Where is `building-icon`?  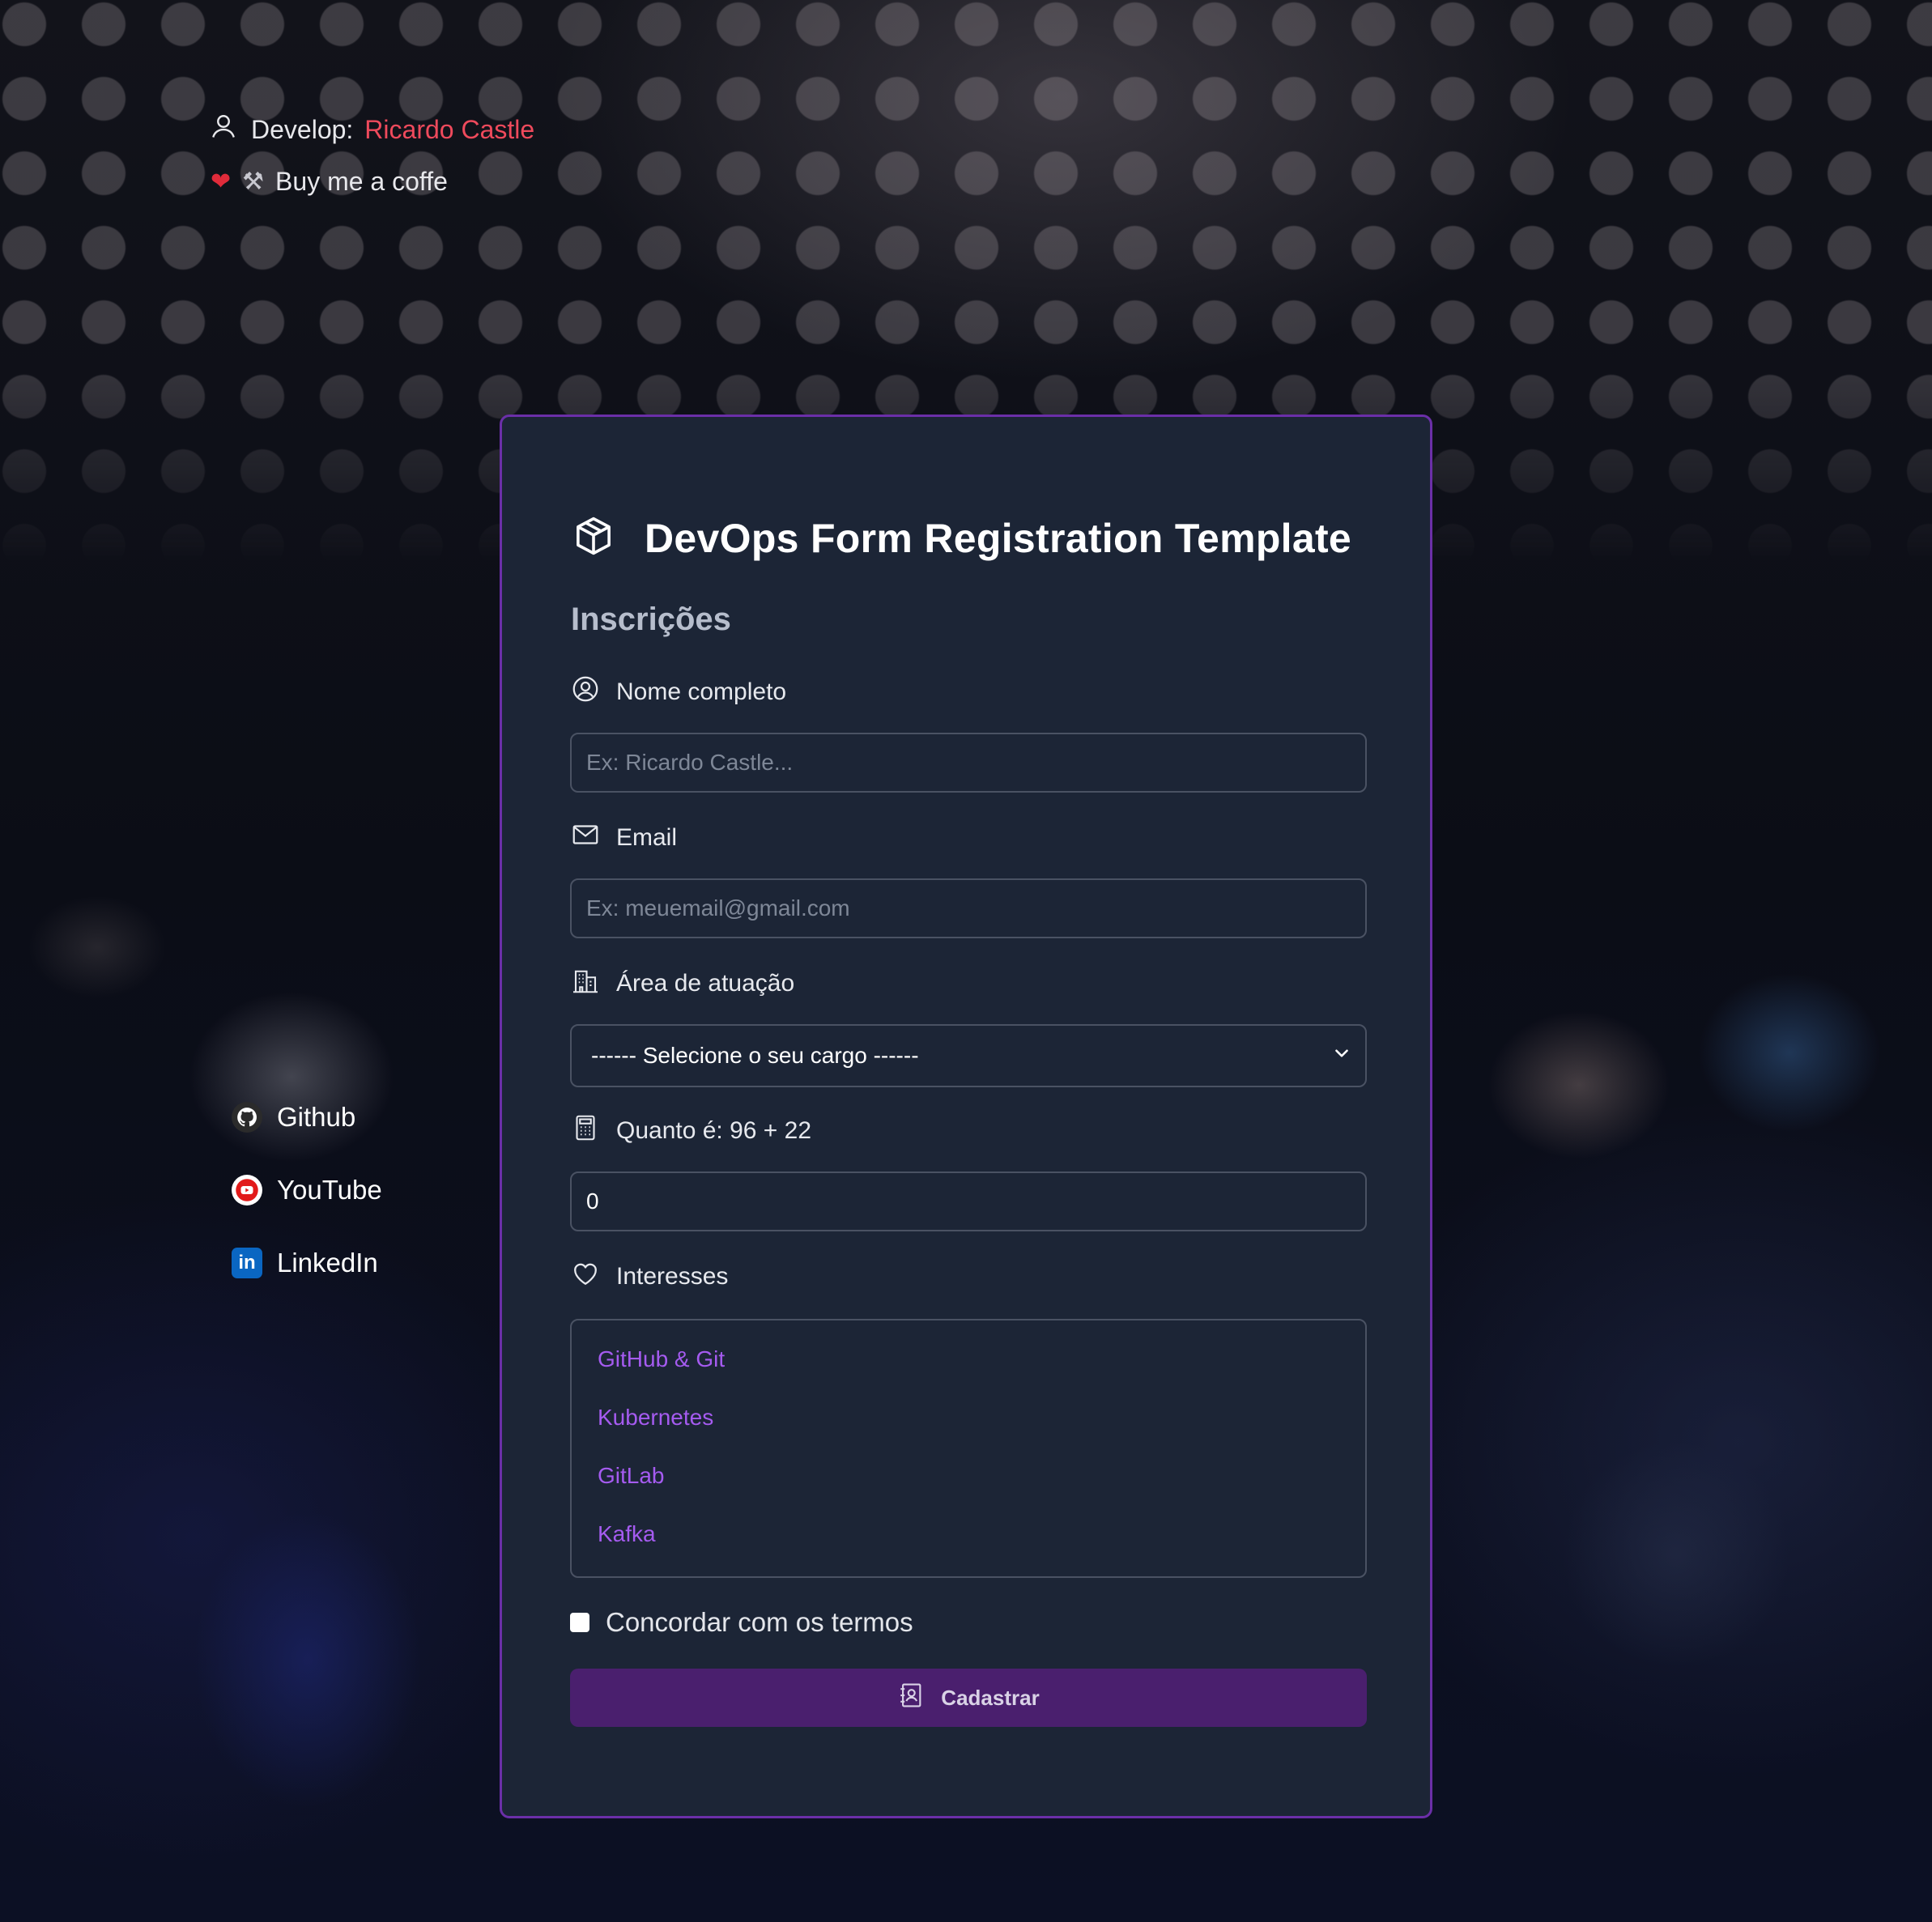 building-icon is located at coordinates (593, 984).